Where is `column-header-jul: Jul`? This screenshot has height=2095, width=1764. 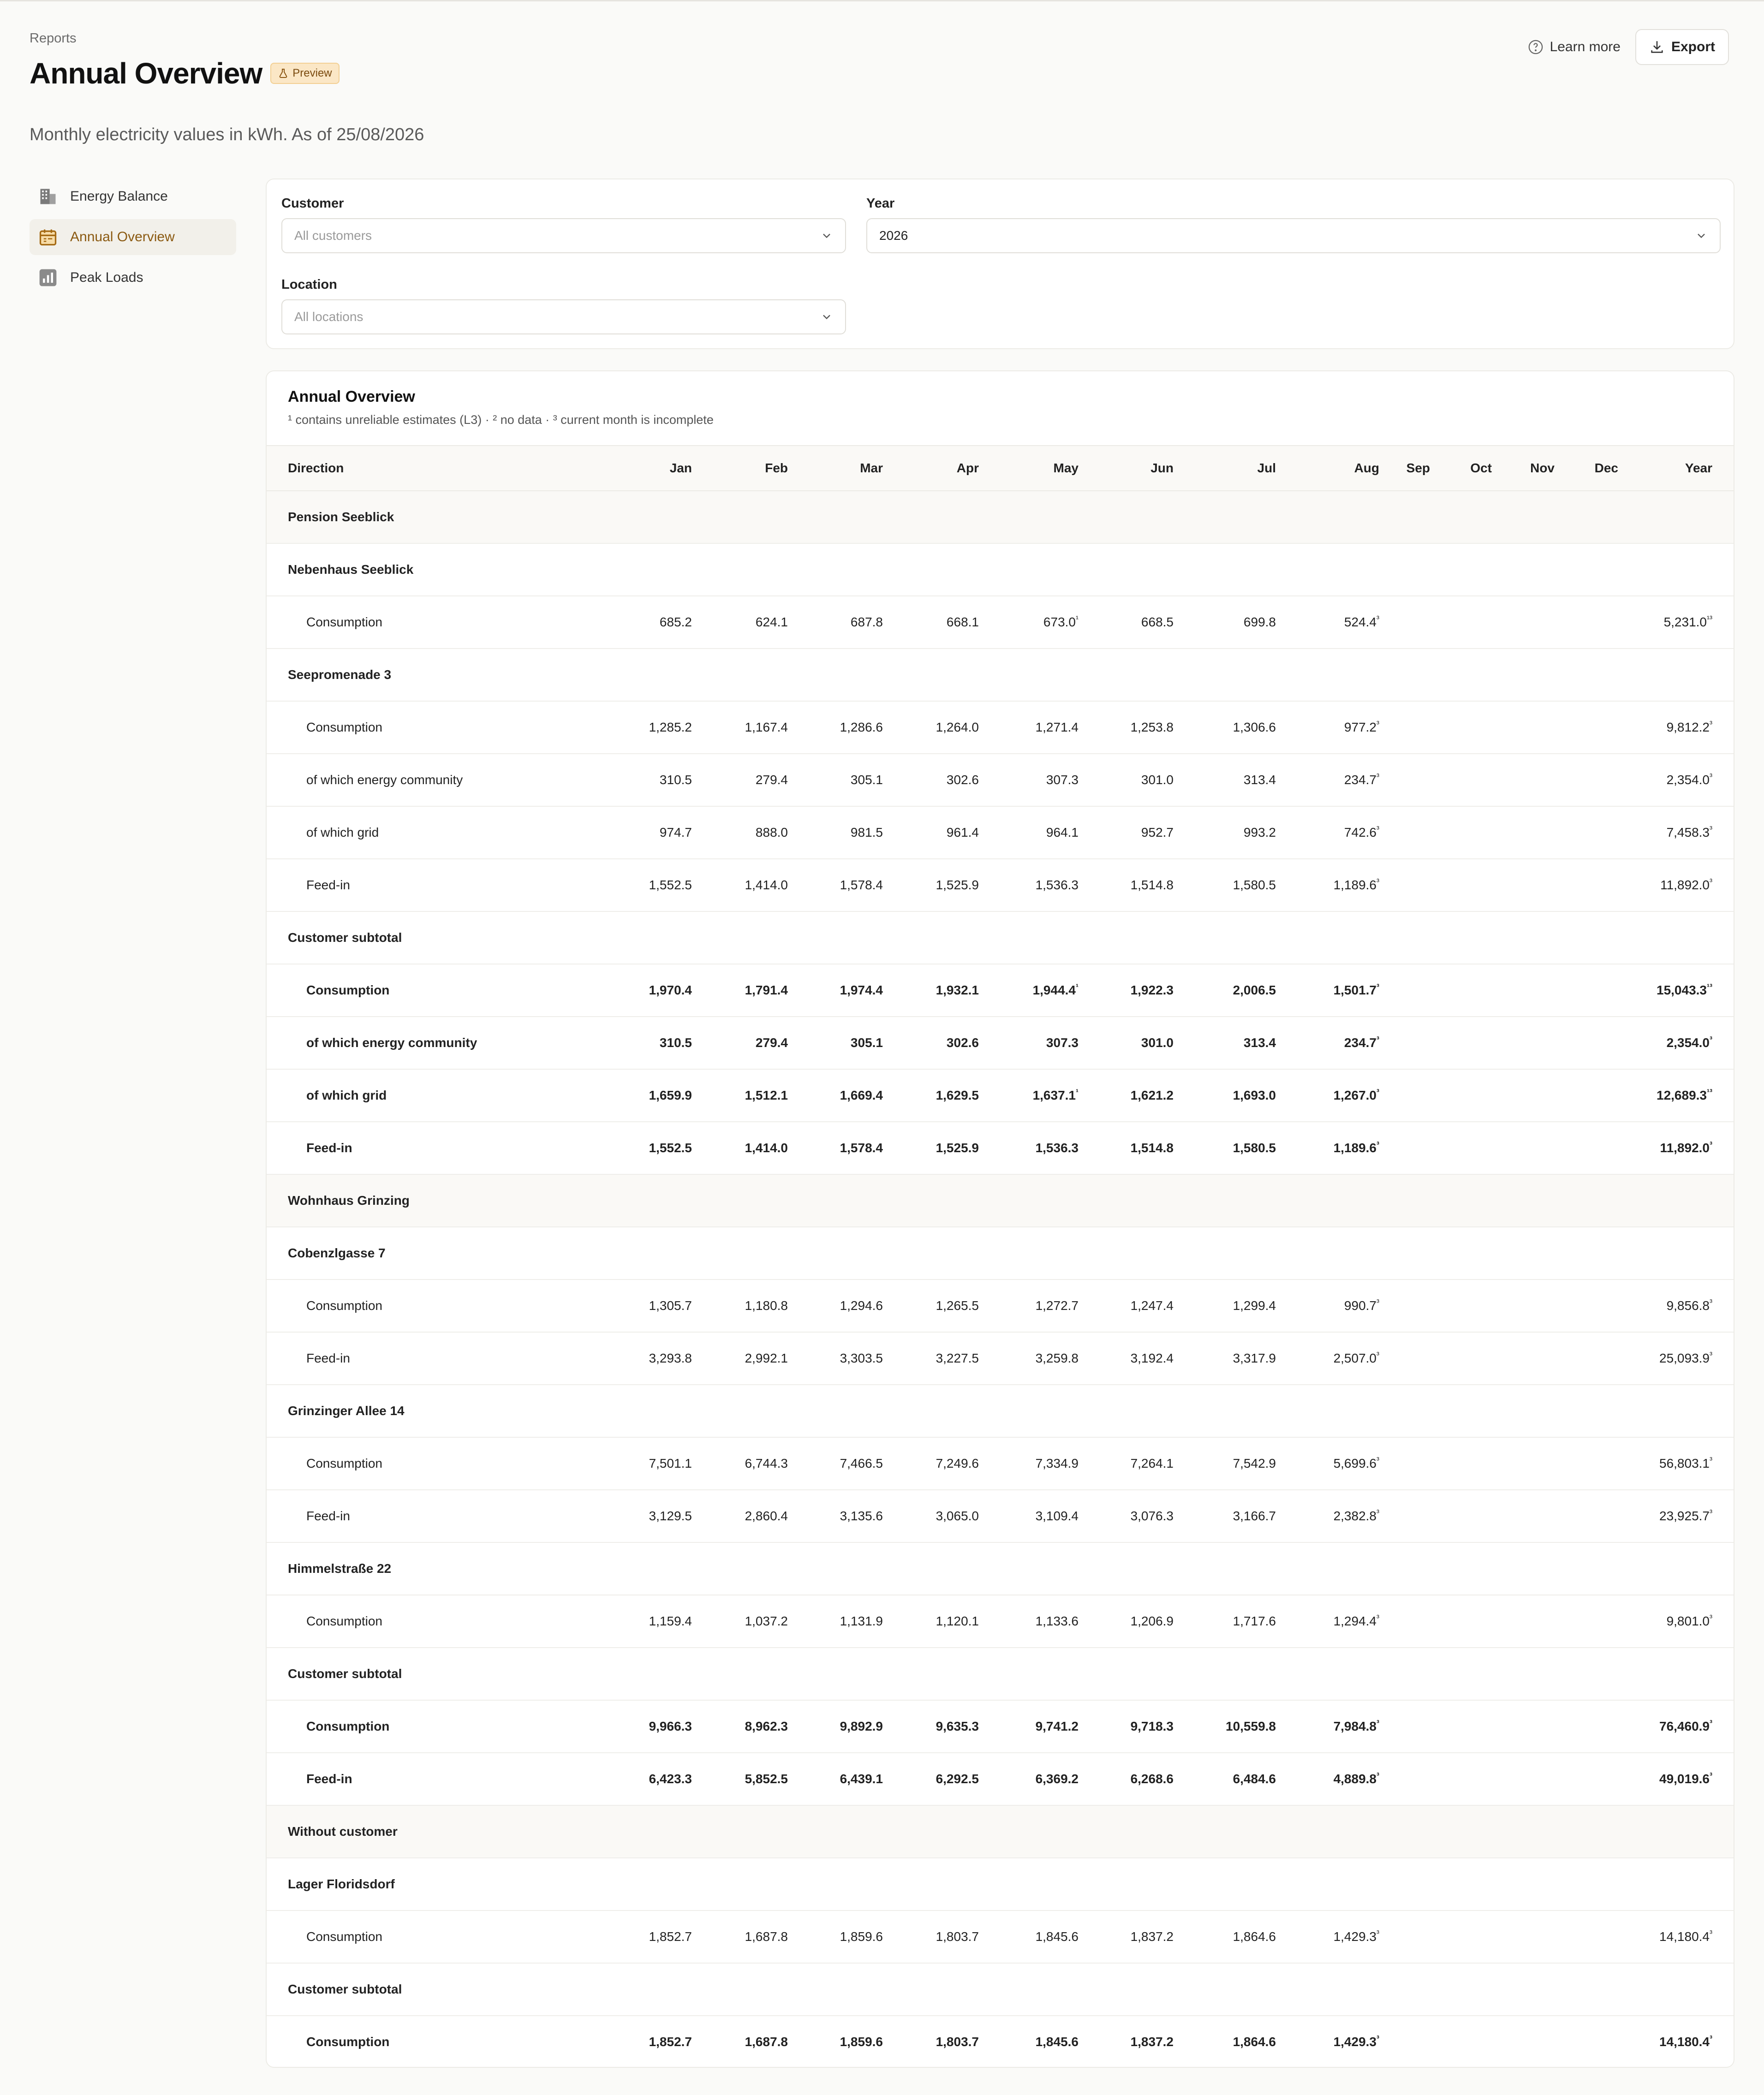 column-header-jul: Jul is located at coordinates (1225, 468).